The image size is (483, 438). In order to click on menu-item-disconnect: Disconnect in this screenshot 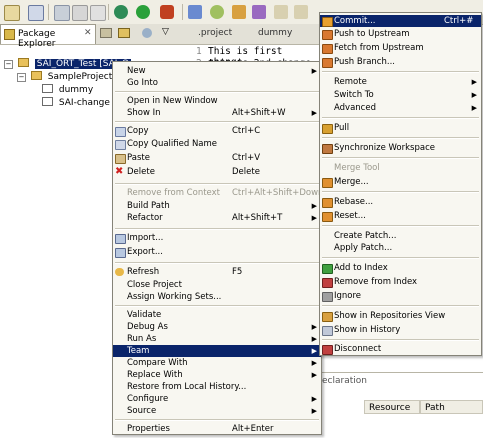, I will do `click(400, 349)`.